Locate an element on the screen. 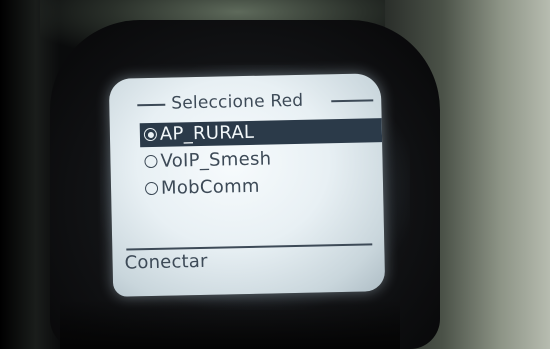 The width and height of the screenshot is (550, 349). connect-softkey: Conectar is located at coordinates (166, 263).